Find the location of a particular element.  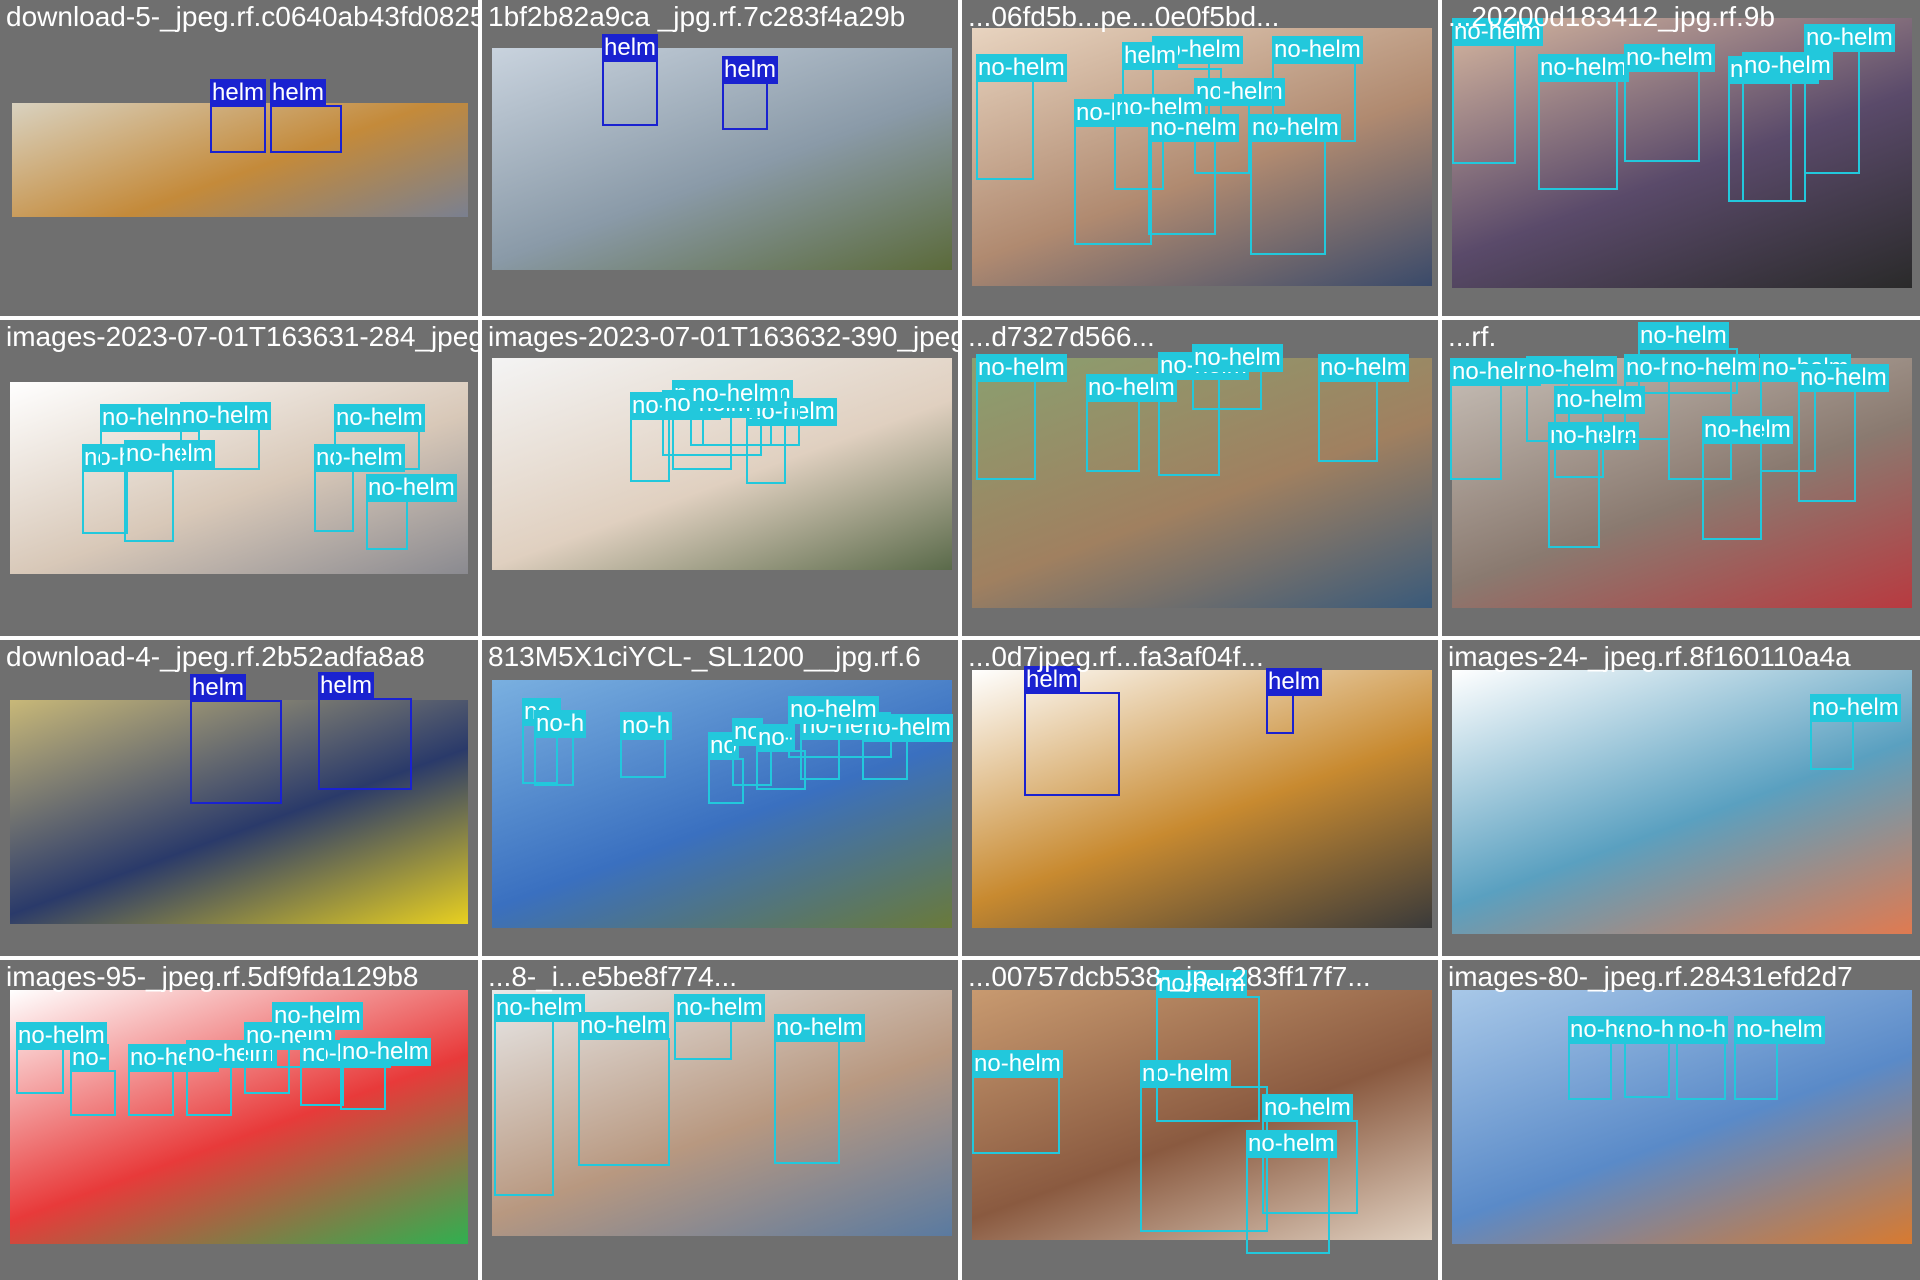

tile-title: images-24-_jpeg.rf.8f160110a4a is located at coordinates (1649, 656).